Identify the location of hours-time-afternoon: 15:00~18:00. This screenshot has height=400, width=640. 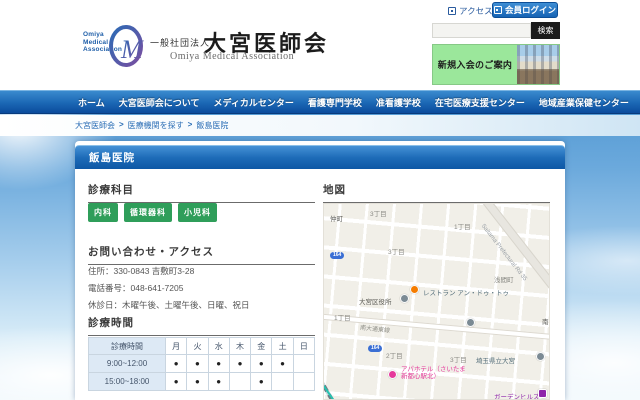
(127, 381).